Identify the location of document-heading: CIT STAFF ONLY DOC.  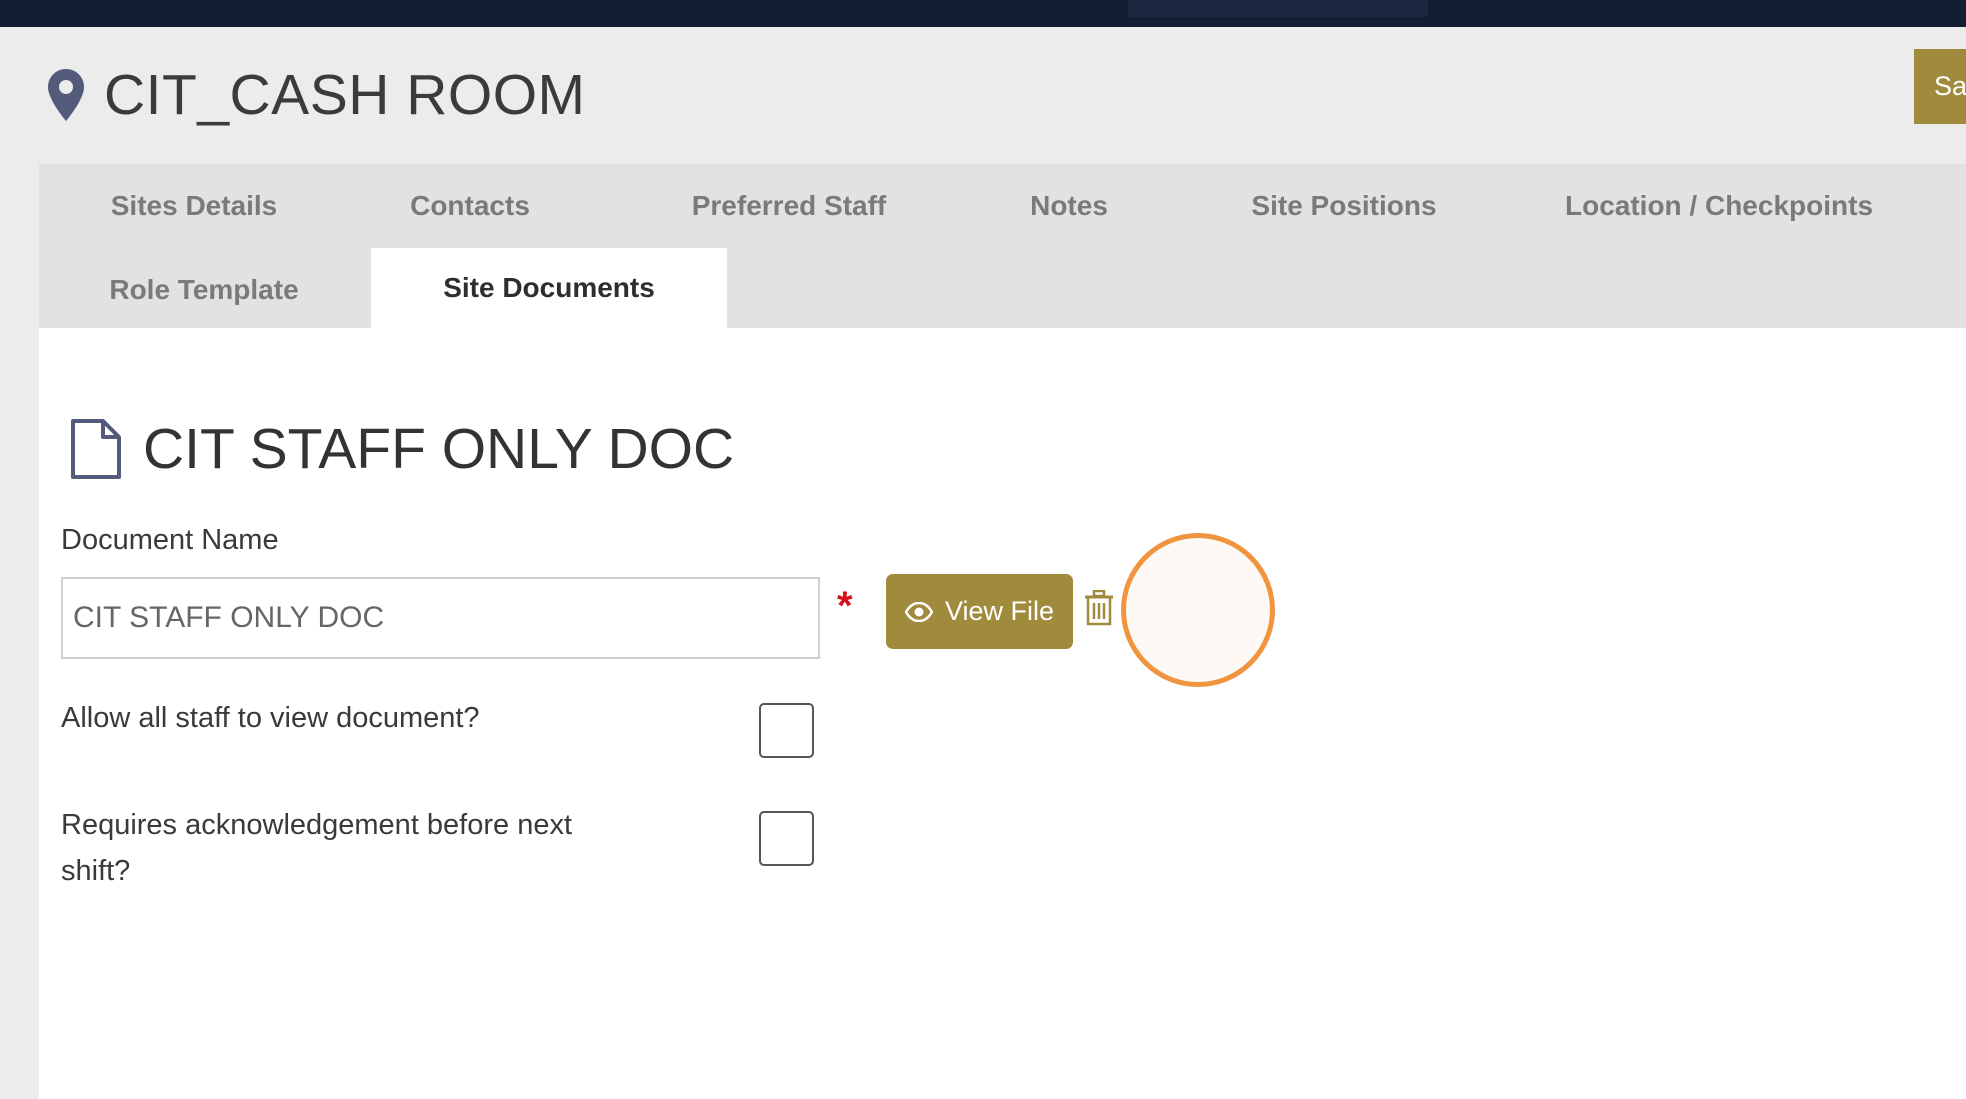
(401, 449).